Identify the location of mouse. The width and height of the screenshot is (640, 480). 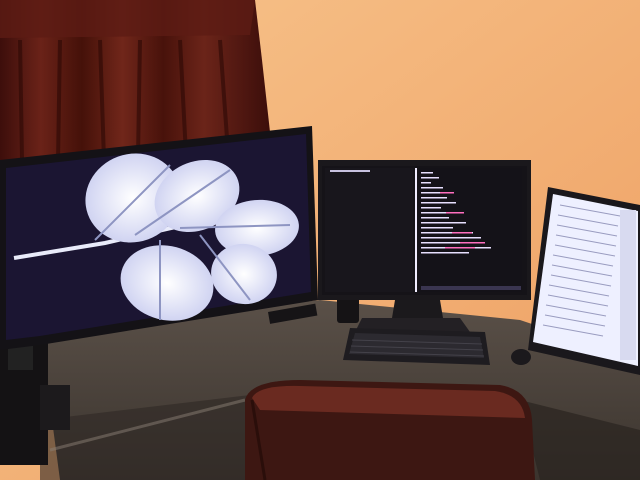
(521, 357).